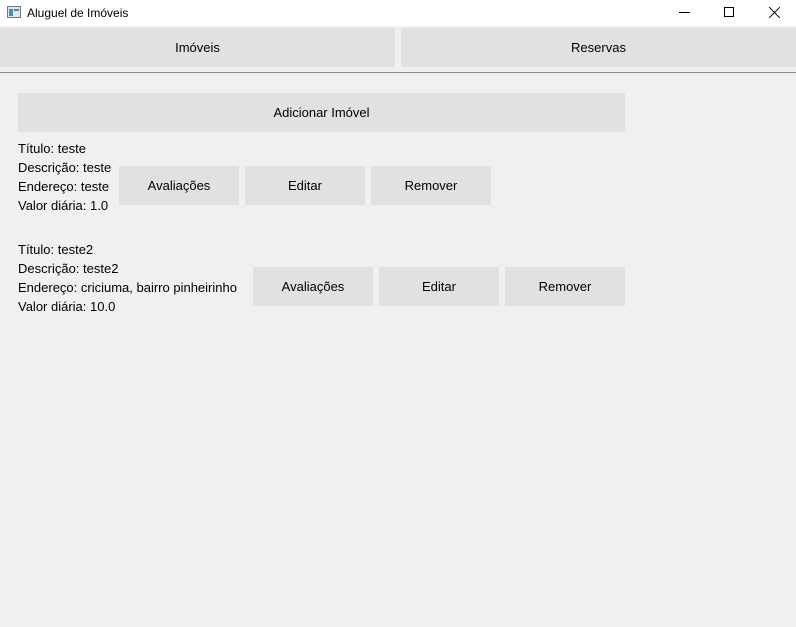 The image size is (796, 627). What do you see at coordinates (67, 306) in the screenshot?
I see `property-daily-value: Valor diária: 10.0` at bounding box center [67, 306].